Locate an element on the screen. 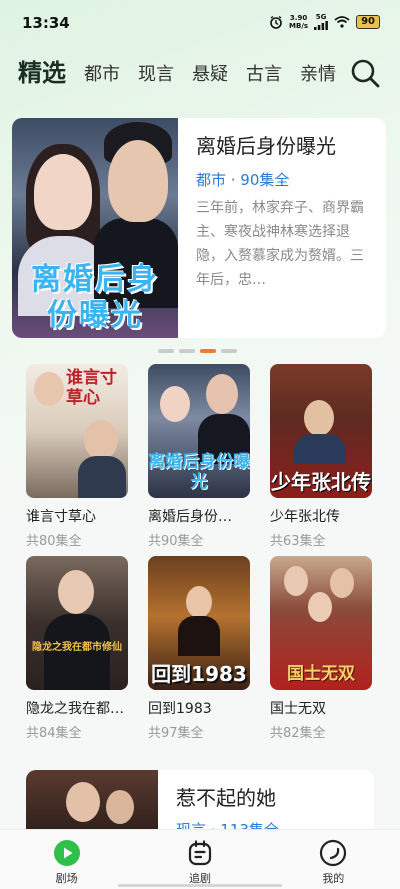 This screenshot has height=889, width=400. status-time: 13:34 is located at coordinates (46, 23).